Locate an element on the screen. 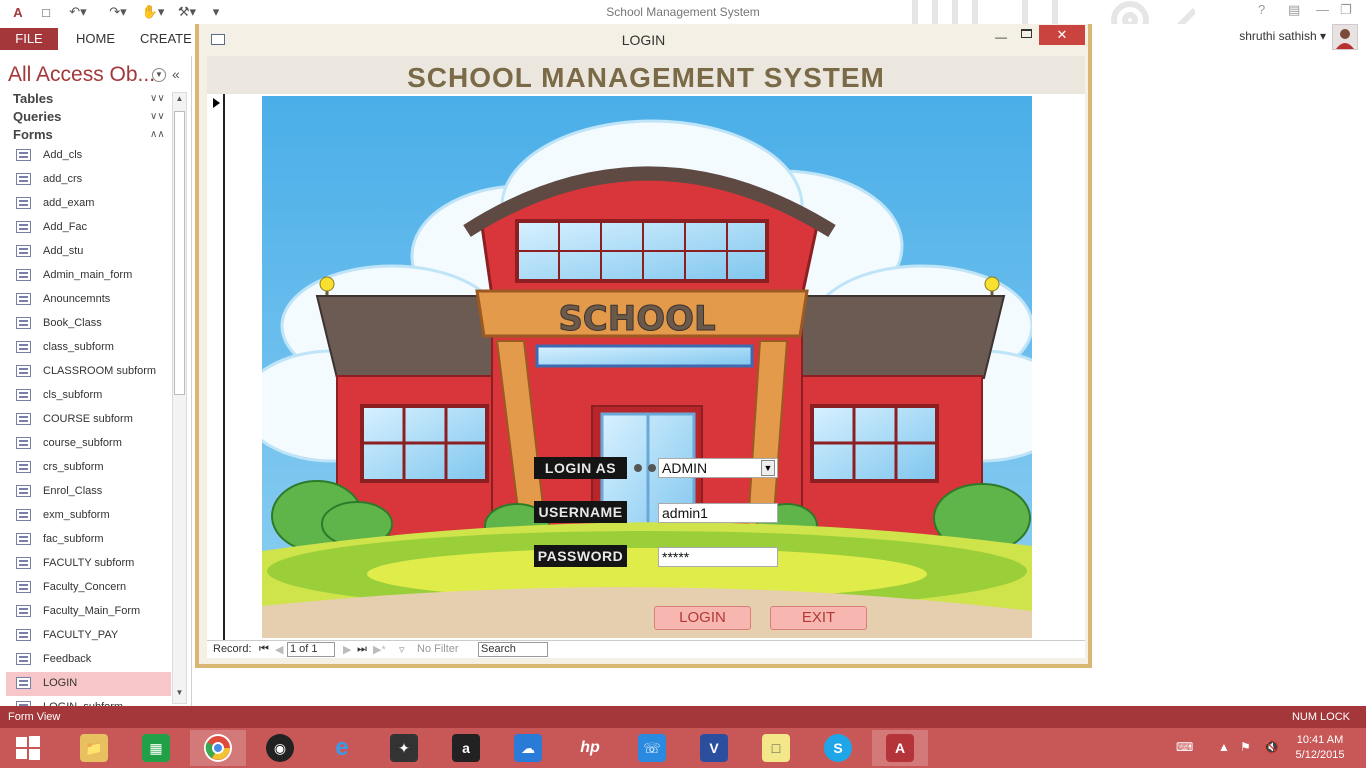  form-item-label: add_exam is located at coordinates (69, 203).